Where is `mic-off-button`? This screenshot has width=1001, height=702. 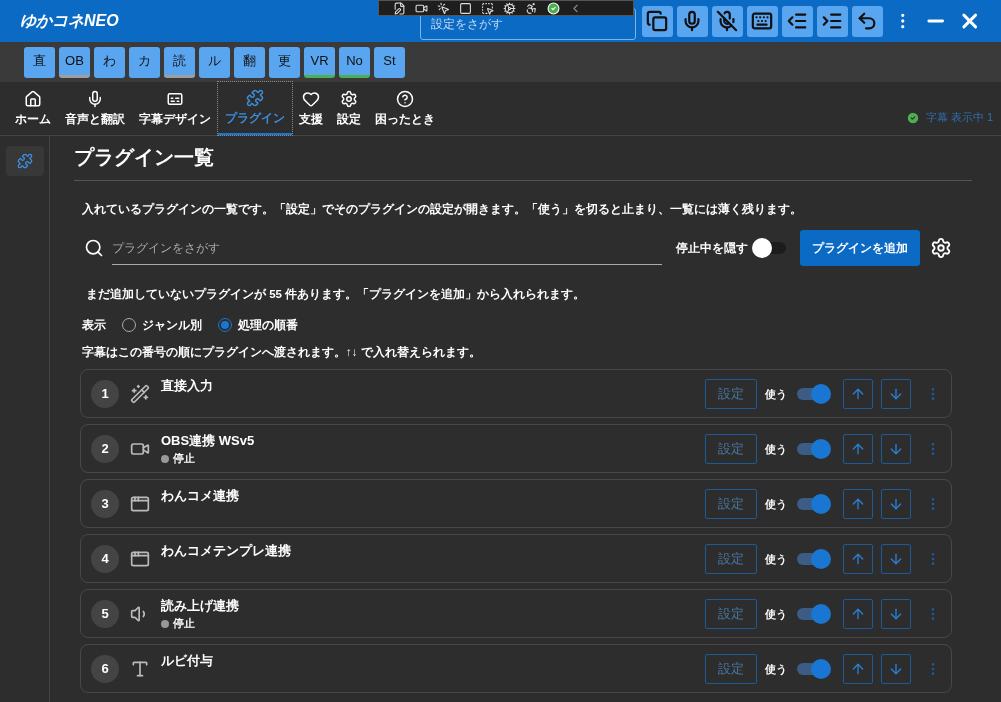
mic-off-button is located at coordinates (727, 21).